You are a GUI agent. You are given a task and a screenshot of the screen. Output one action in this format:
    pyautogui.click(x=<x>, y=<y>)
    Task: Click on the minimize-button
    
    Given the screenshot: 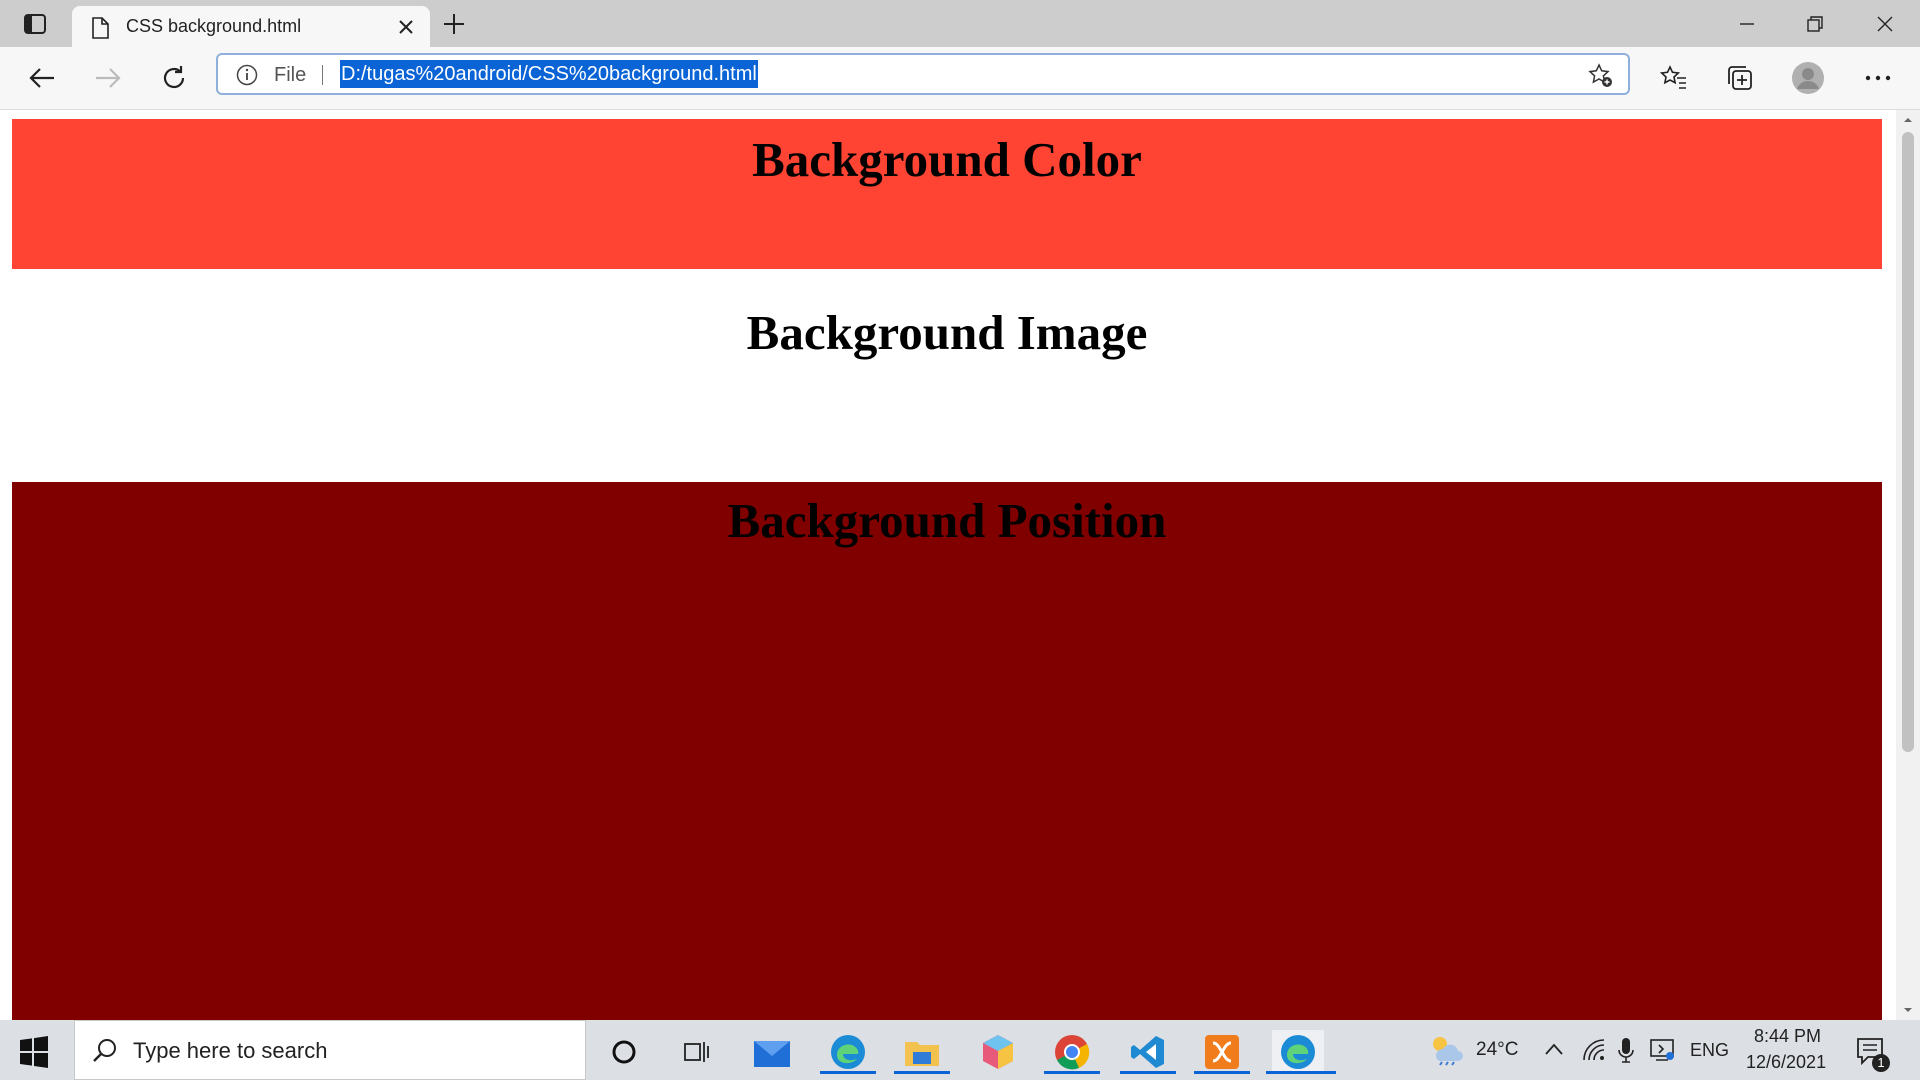 What is the action you would take?
    pyautogui.click(x=1747, y=24)
    